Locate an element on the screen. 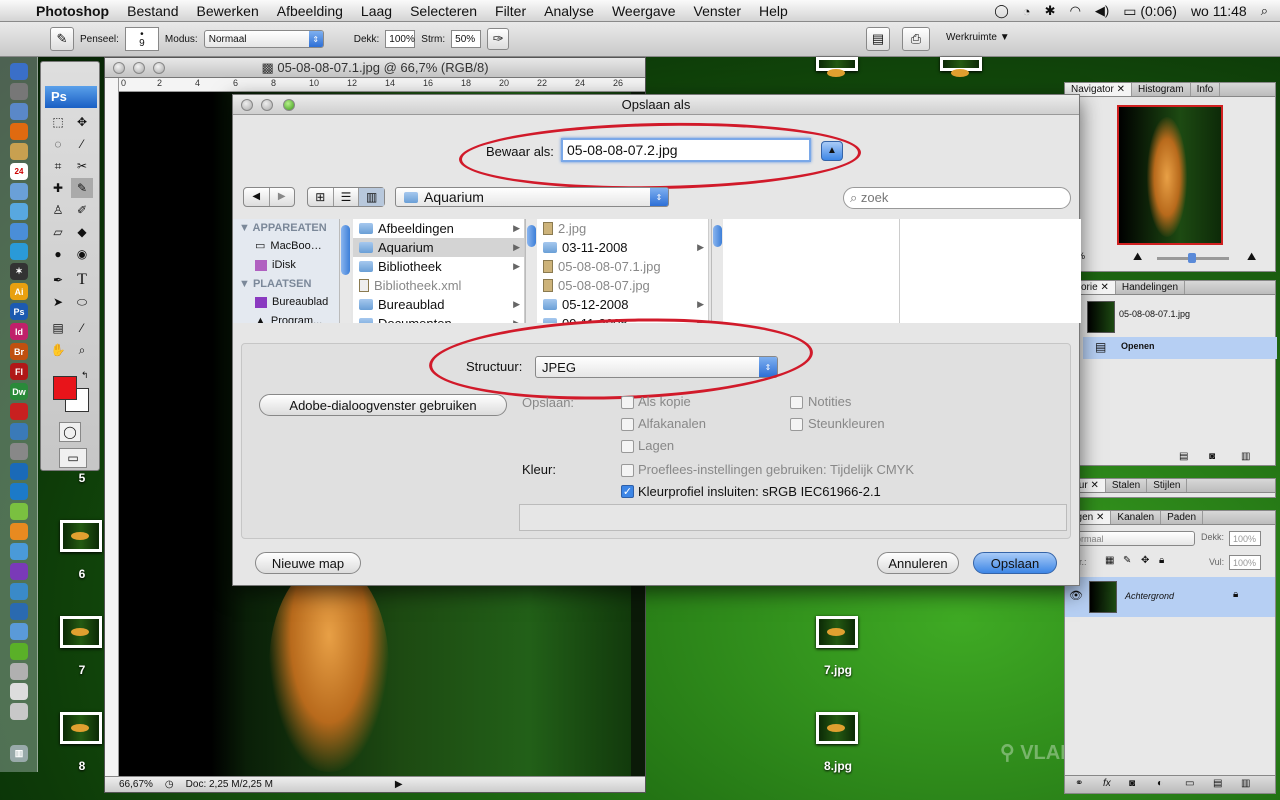  type-tool: T is located at coordinates (82, 280).